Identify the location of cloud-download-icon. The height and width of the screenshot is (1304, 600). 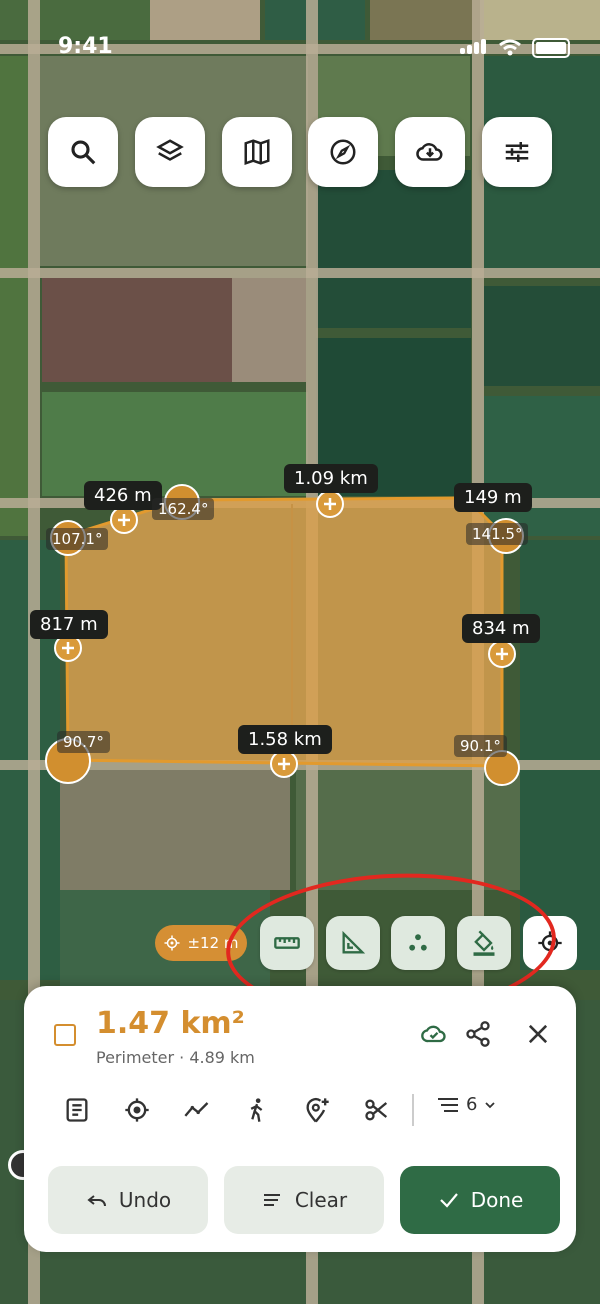
(429, 152).